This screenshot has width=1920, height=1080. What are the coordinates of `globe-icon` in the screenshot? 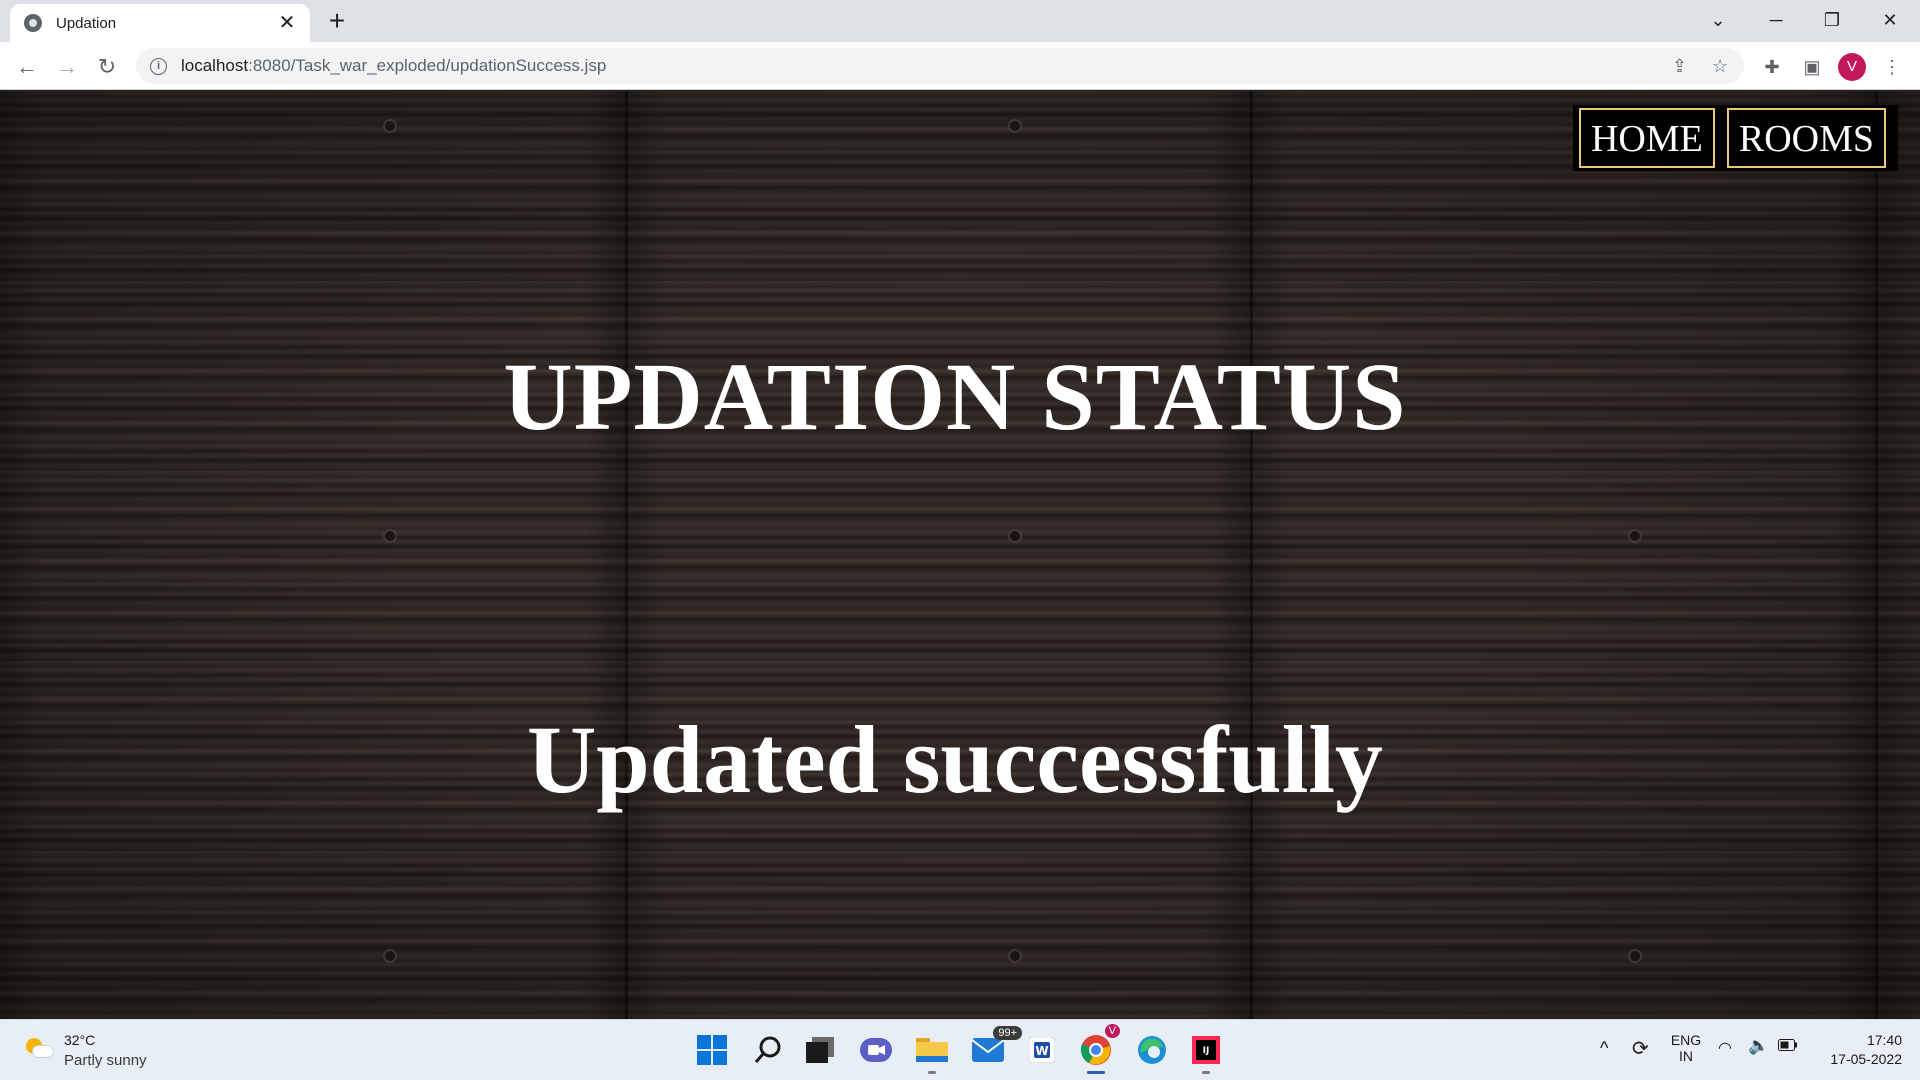 It's located at (33, 23).